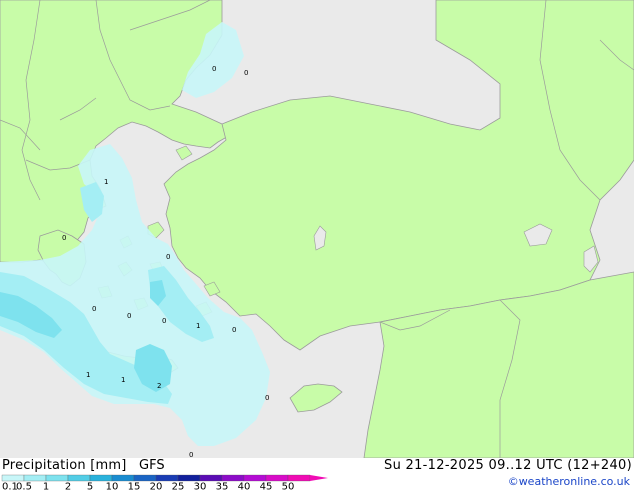  What do you see at coordinates (569, 482) in the screenshot?
I see `credit-link: ©weatheronline.co.uk` at bounding box center [569, 482].